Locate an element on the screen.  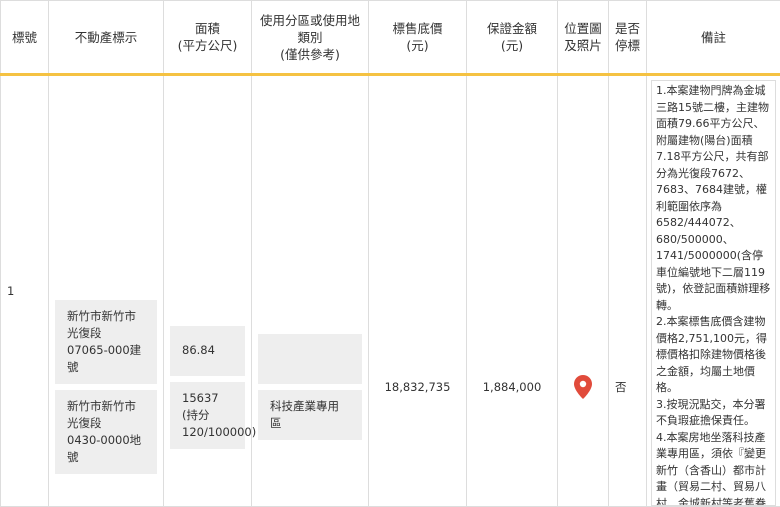
header-base-price: 標售底價 (元) is located at coordinates (418, 38).